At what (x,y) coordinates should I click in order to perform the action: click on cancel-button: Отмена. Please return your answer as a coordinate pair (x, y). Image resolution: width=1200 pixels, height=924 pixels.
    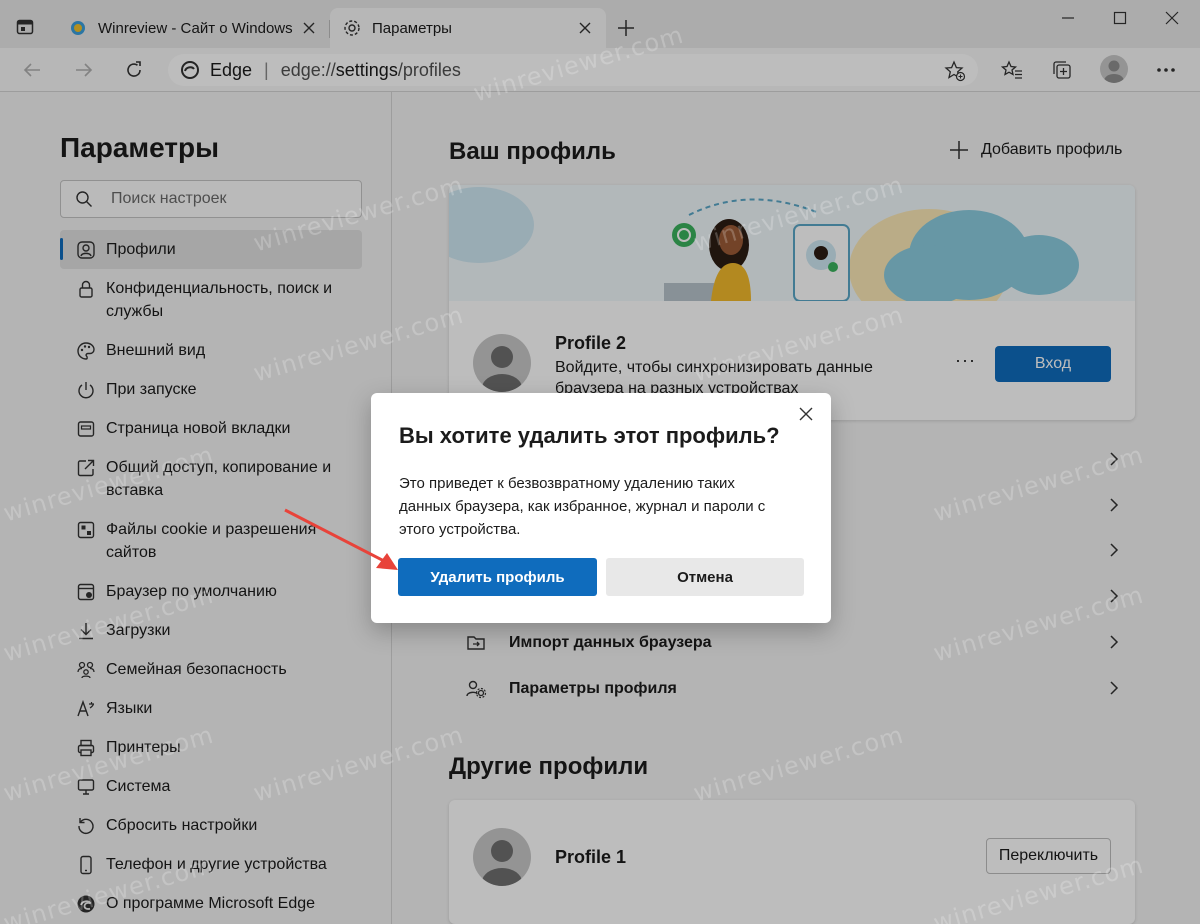
    Looking at the image, I should click on (705, 577).